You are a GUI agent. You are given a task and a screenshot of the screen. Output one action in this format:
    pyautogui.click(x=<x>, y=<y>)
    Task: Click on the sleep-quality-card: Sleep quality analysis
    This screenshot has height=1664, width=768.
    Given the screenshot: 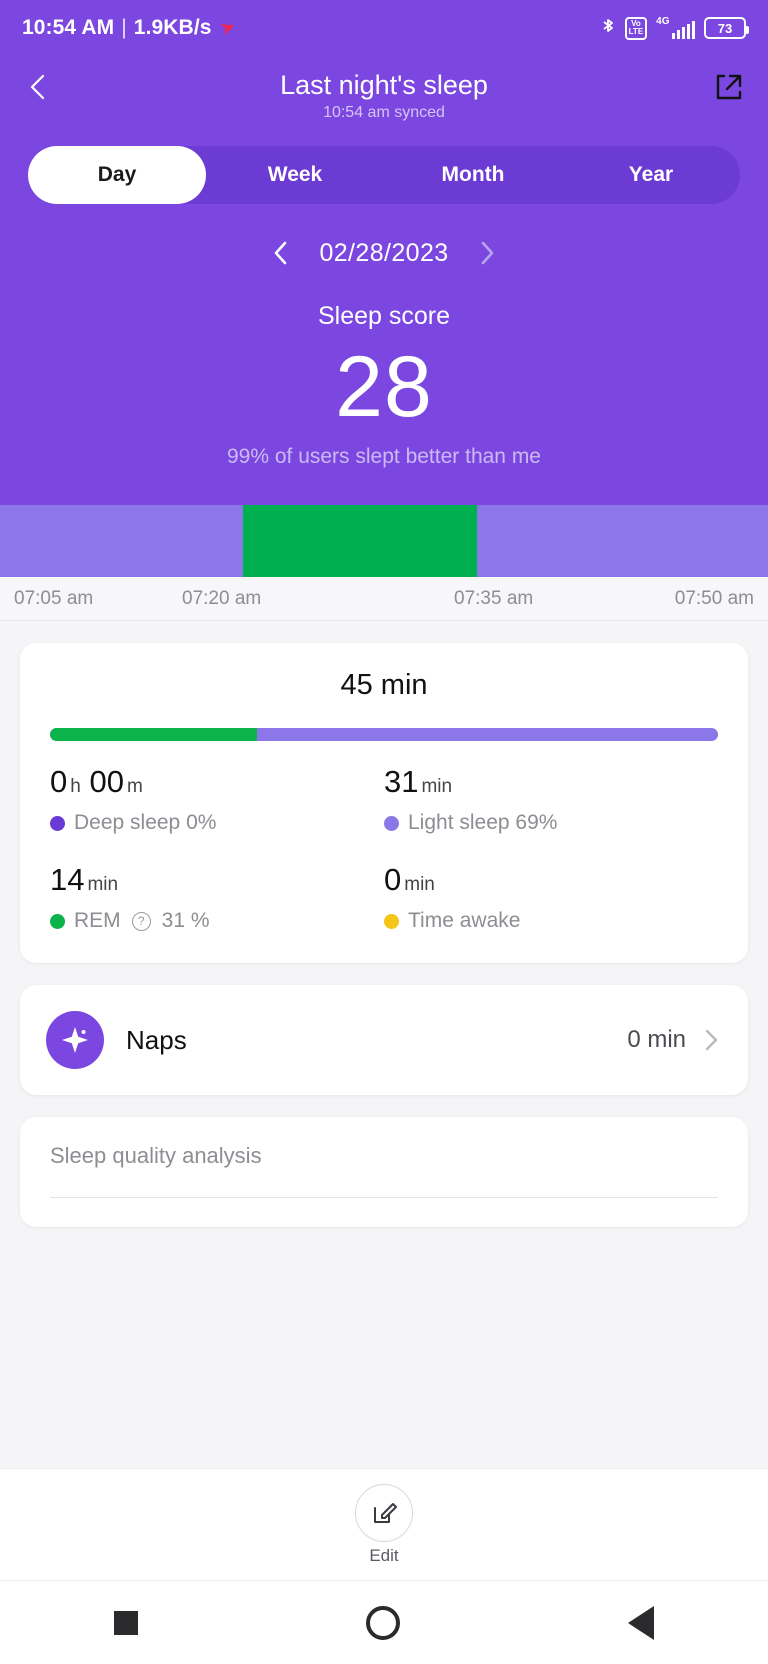 What is the action you would take?
    pyautogui.click(x=384, y=1172)
    